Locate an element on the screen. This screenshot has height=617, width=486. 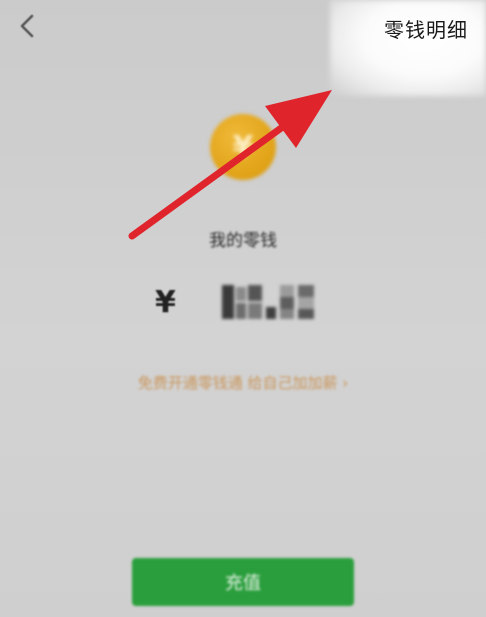
pixelated-amount is located at coordinates (255, 302).